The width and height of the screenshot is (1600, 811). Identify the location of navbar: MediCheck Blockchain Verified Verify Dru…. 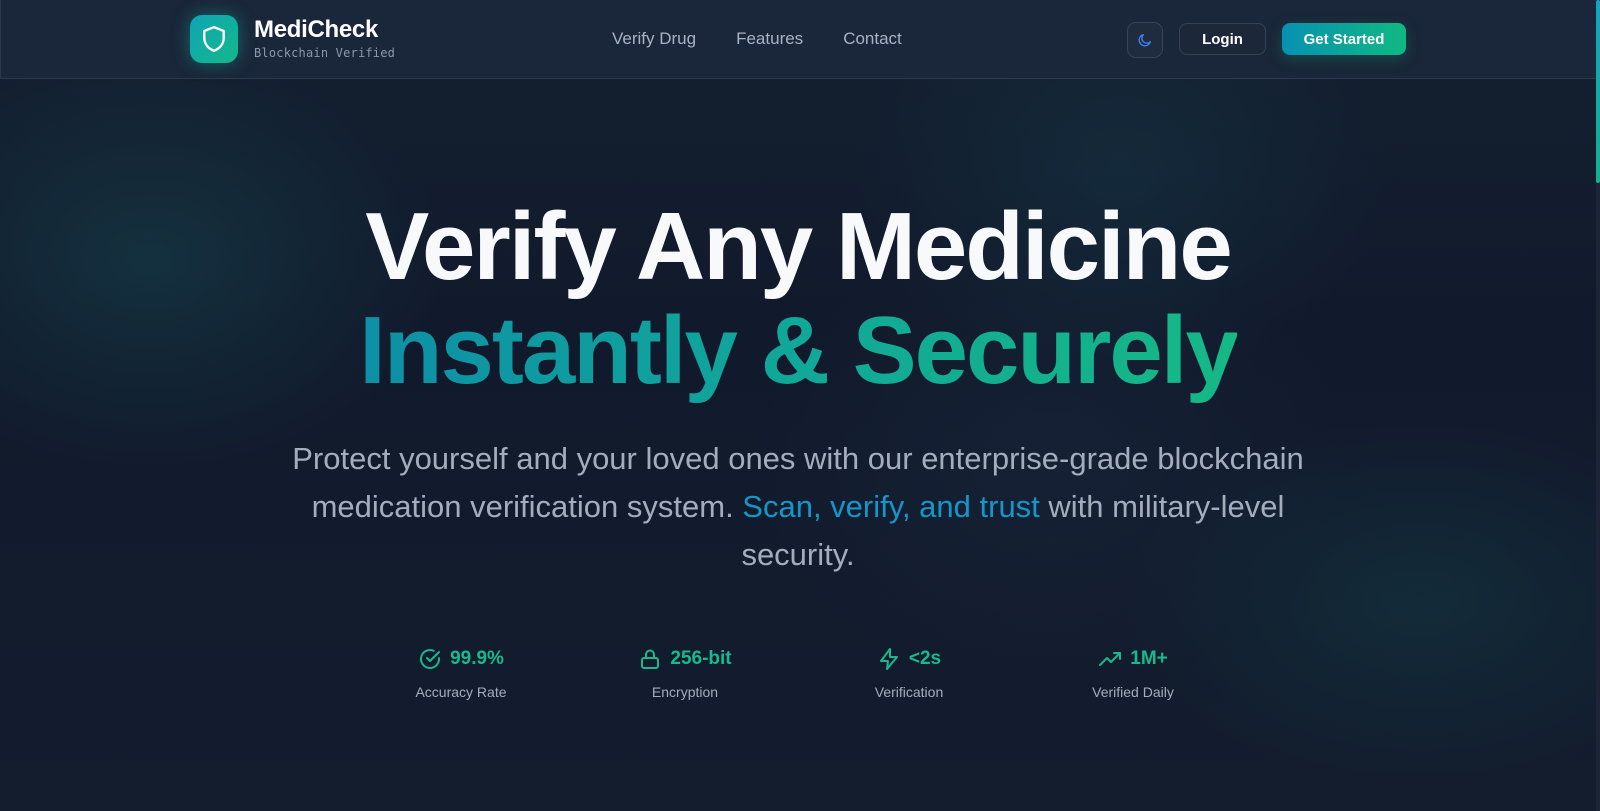
(798, 39).